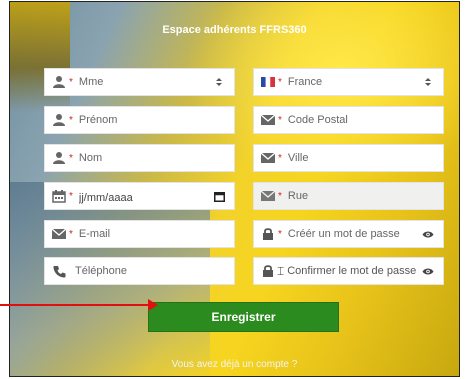 The image size is (472, 379). Describe the element at coordinates (281, 270) in the screenshot. I see `text-cursor-icon: ⌶` at that location.